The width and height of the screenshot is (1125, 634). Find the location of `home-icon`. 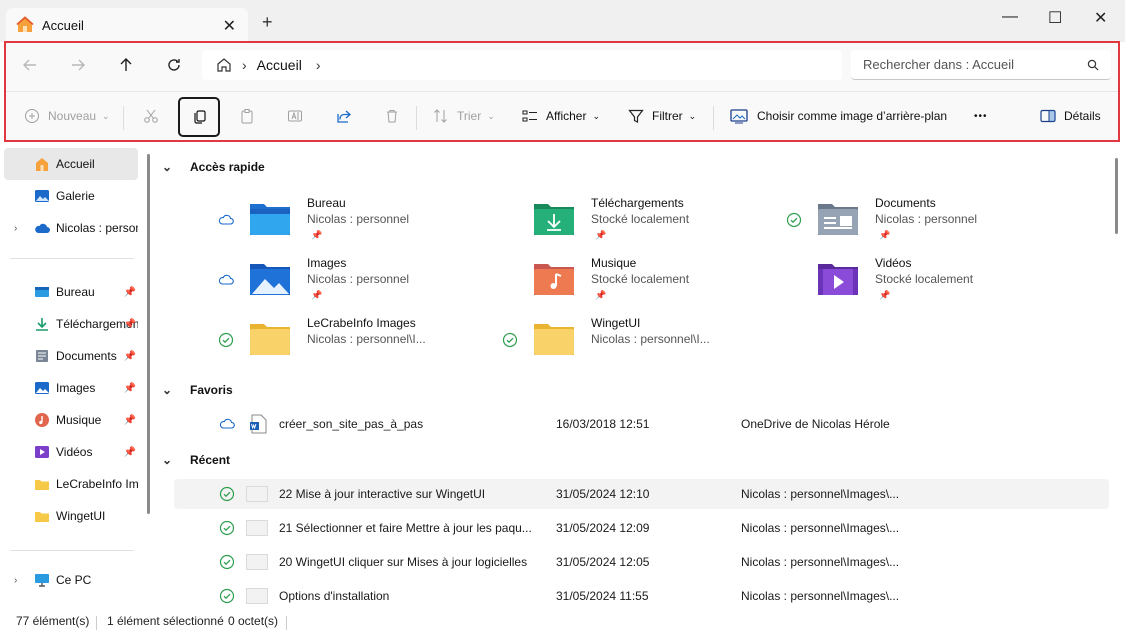

home-icon is located at coordinates (42, 164).